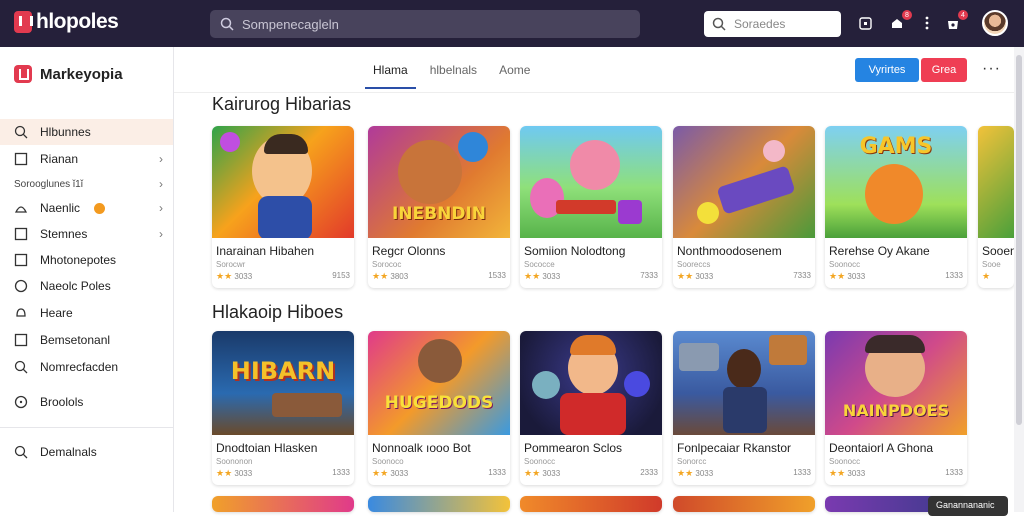 The height and width of the screenshot is (516, 1024). What do you see at coordinates (744, 408) in the screenshot?
I see `game-card: Fonlpecaiar Rkanstor Sonorcc ★★ 3033 1333` at bounding box center [744, 408].